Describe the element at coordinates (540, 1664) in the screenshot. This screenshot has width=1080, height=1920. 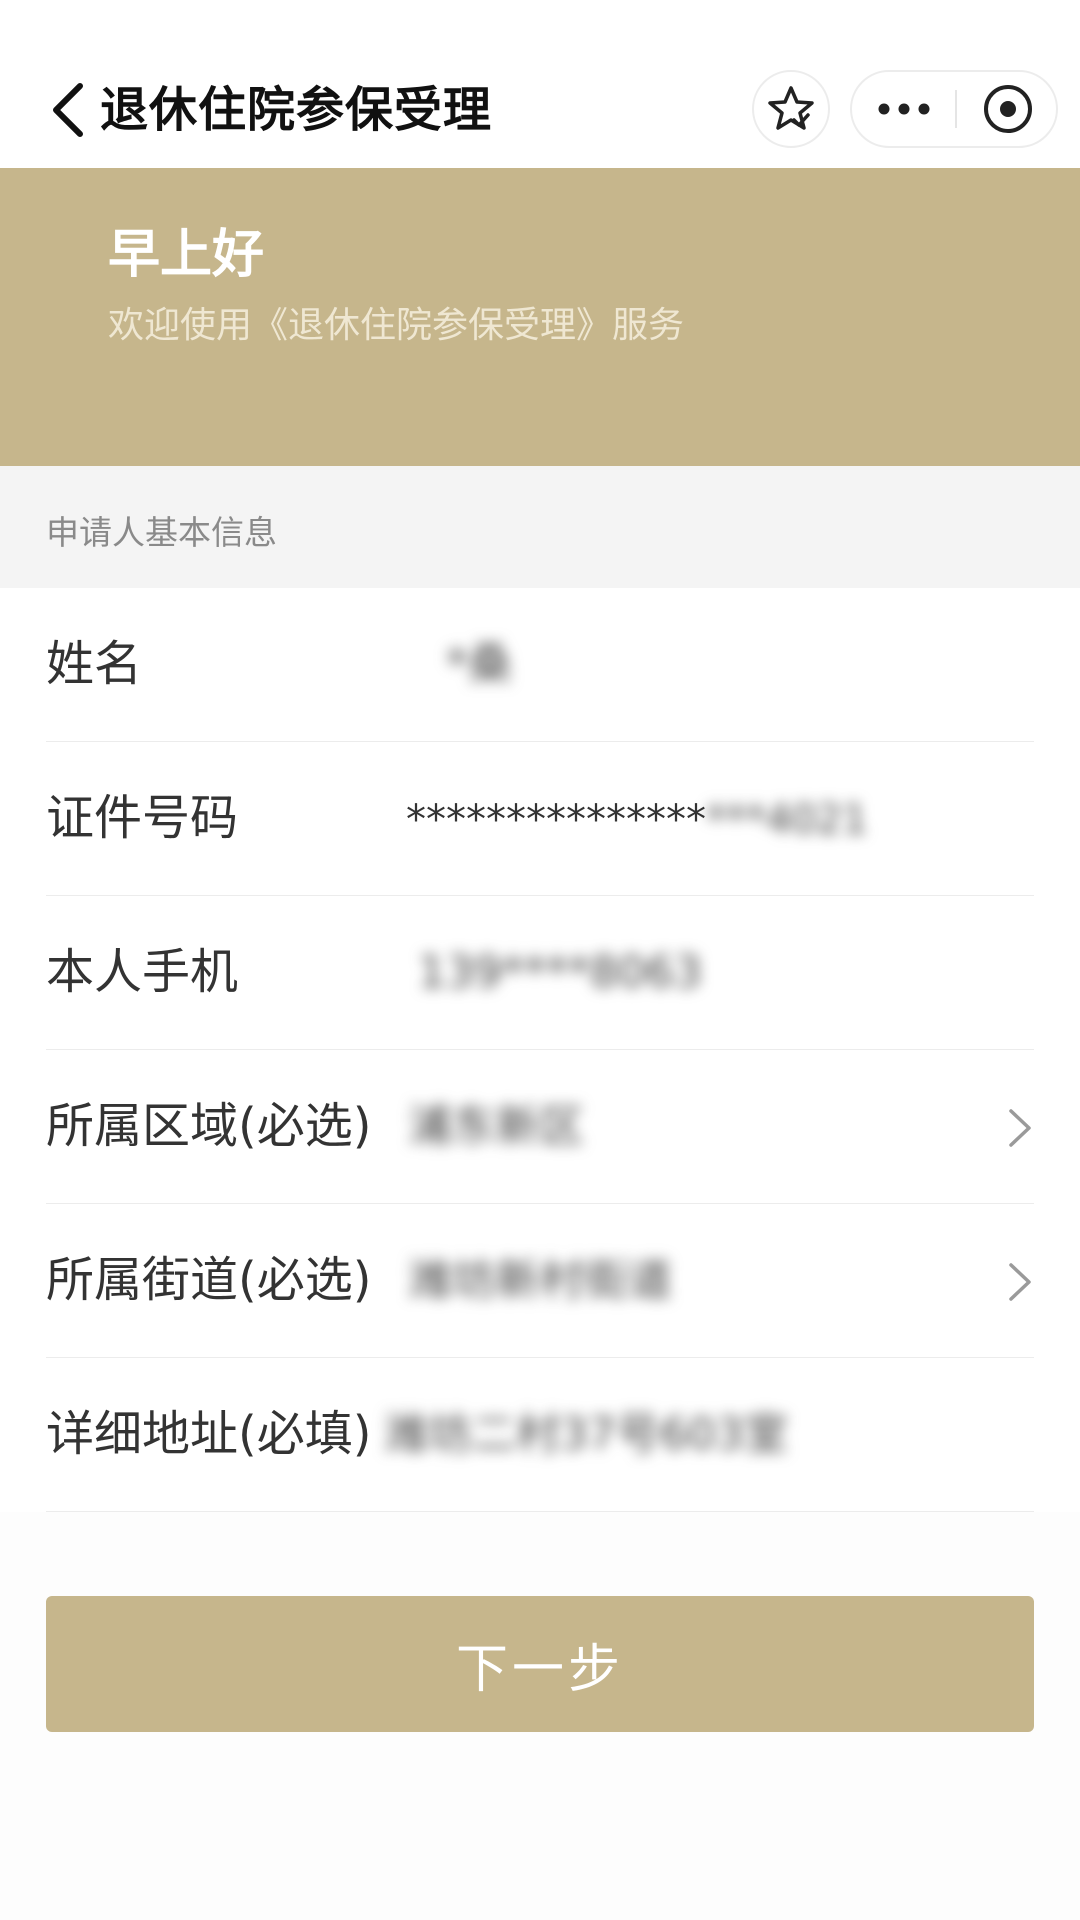
I see `next-step-button: 下一步` at that location.